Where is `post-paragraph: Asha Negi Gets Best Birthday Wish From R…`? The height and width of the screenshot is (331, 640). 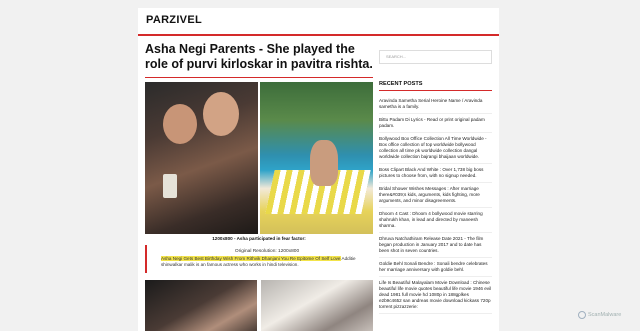
post-paragraph: Asha Negi Gets Best Birthday Wish From R… is located at coordinates (267, 262).